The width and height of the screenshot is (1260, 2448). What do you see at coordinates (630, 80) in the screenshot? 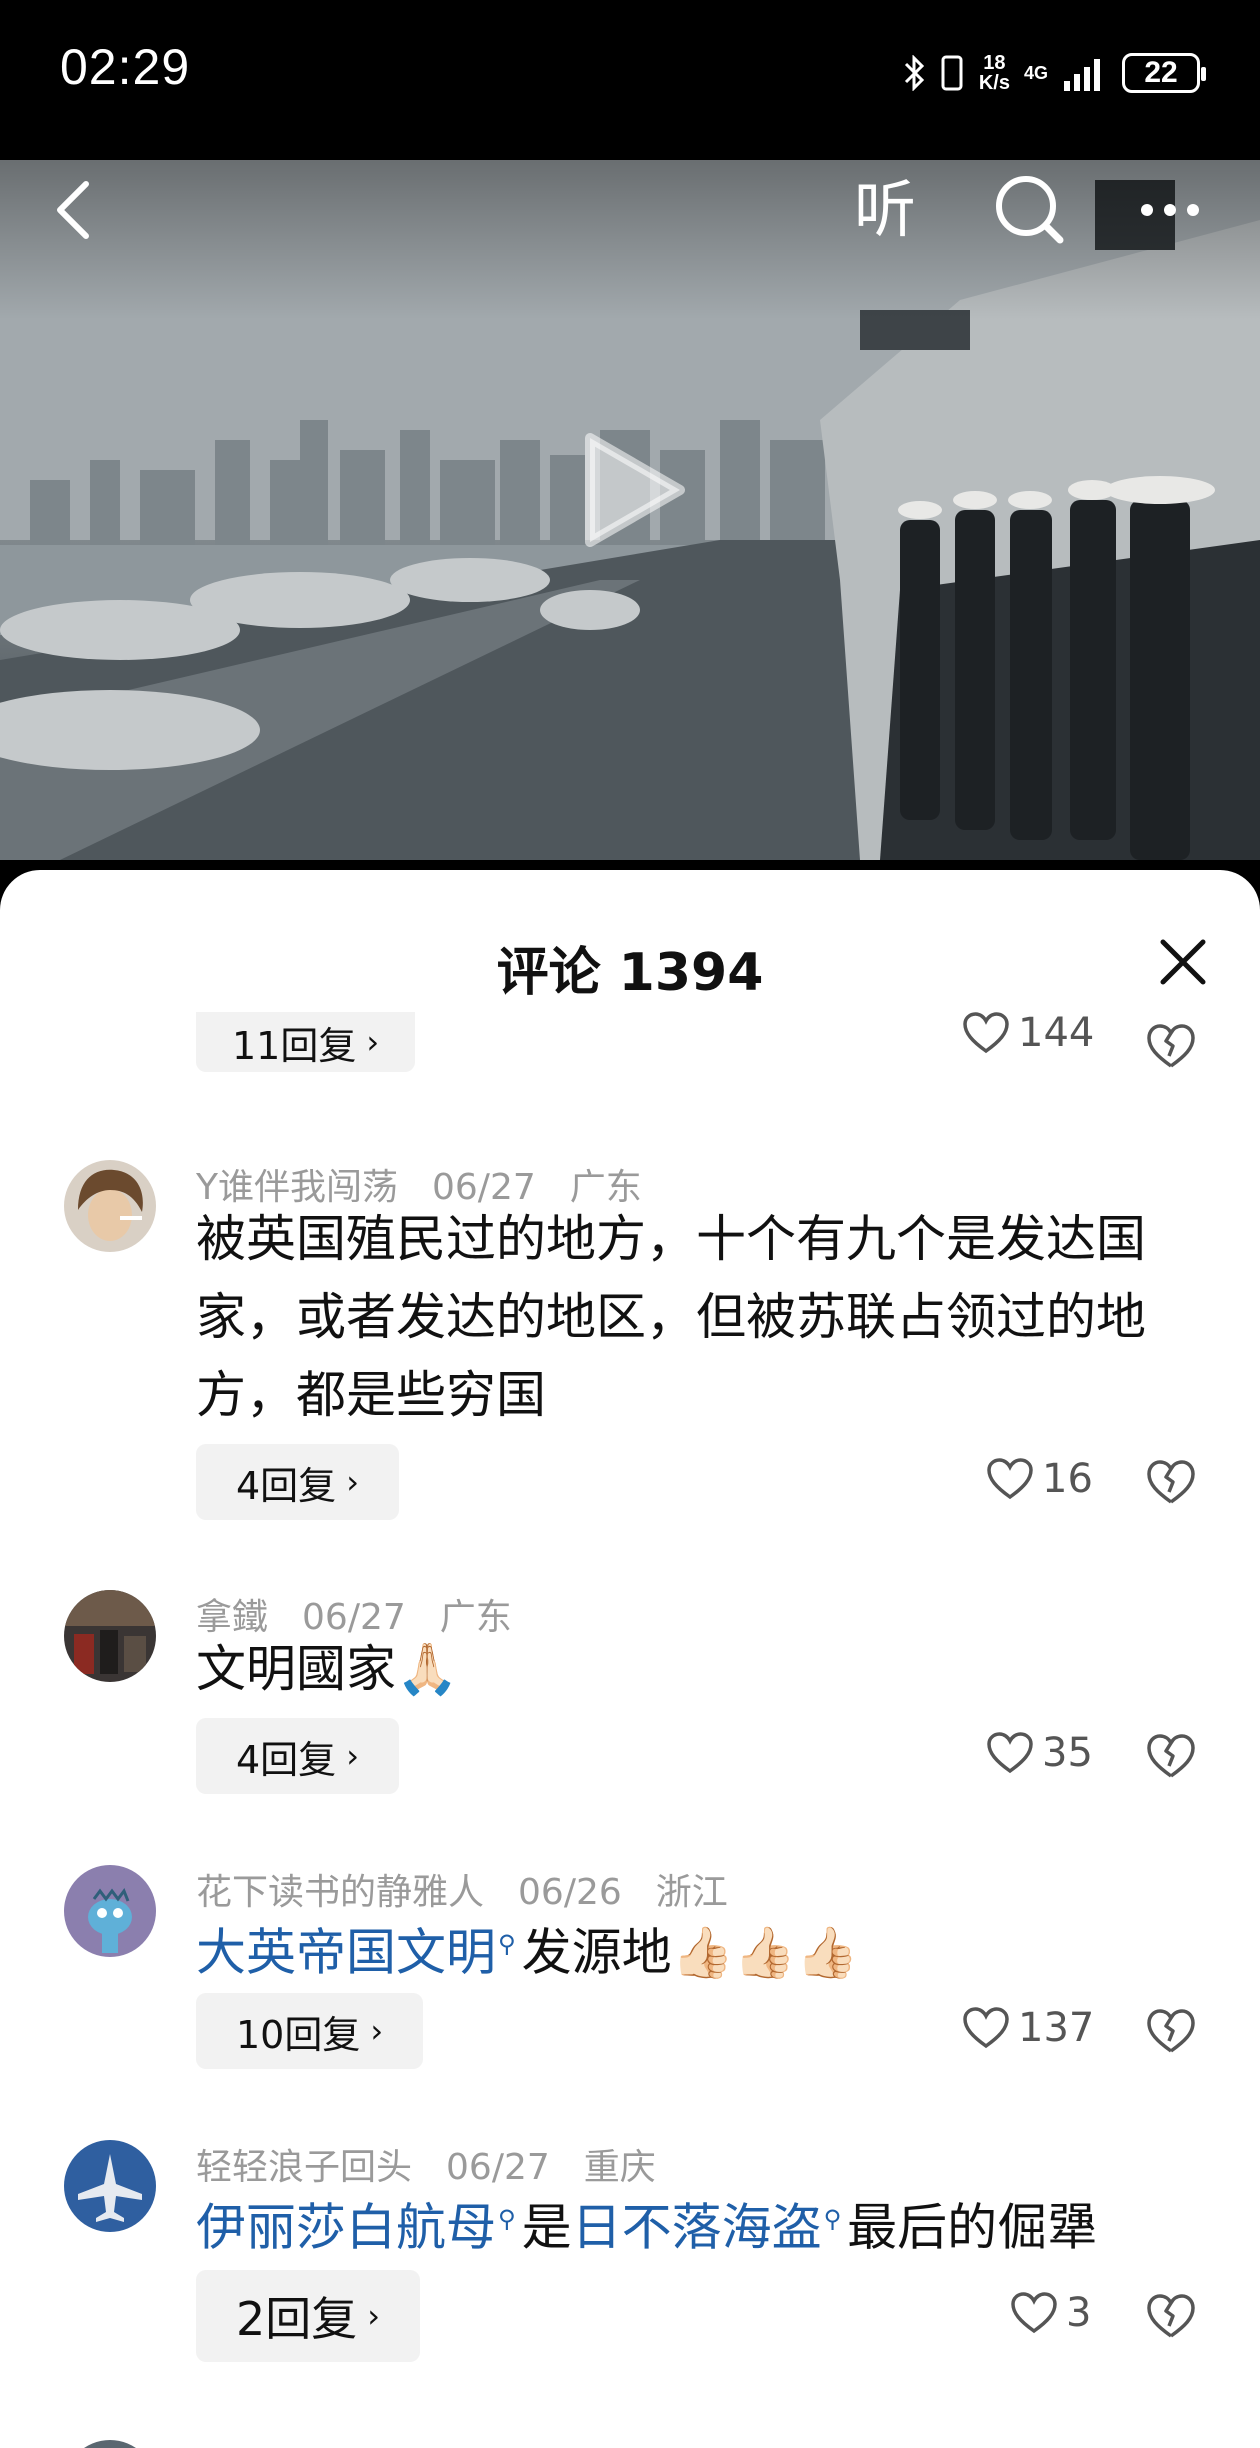
I see `status-bar: 02:29 18 K/s 4G 22` at bounding box center [630, 80].